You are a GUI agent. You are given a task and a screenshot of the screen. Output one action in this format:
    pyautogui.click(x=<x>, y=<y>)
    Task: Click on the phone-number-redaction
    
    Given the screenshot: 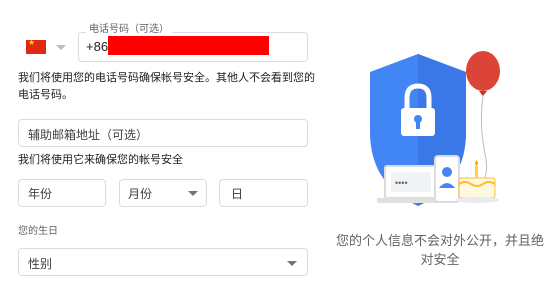 What is the action you would take?
    pyautogui.click(x=188, y=45)
    